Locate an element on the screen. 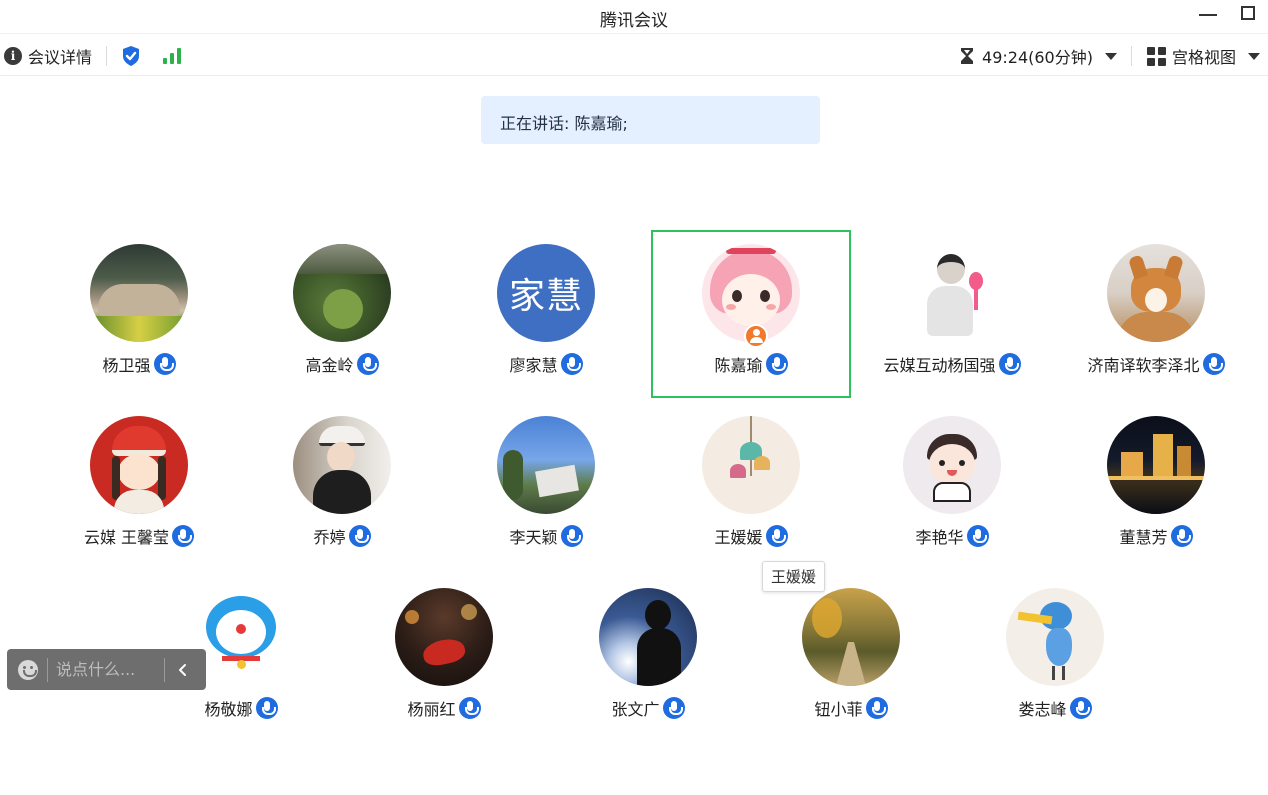 This screenshot has height=795, width=1268. meeting-details-button: i 会议详情 is located at coordinates (48, 56).